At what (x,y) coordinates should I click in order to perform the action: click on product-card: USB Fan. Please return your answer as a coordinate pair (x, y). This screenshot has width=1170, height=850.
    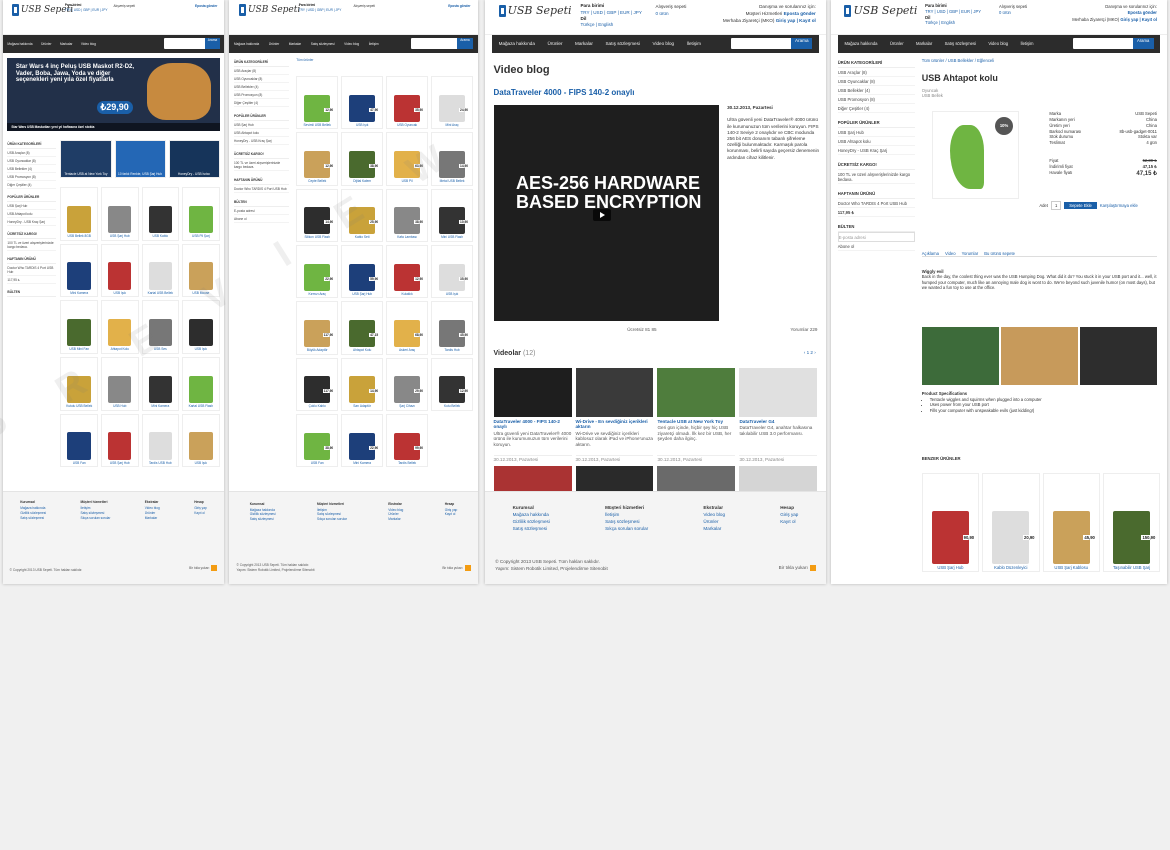
    Looking at the image, I should click on (79, 441).